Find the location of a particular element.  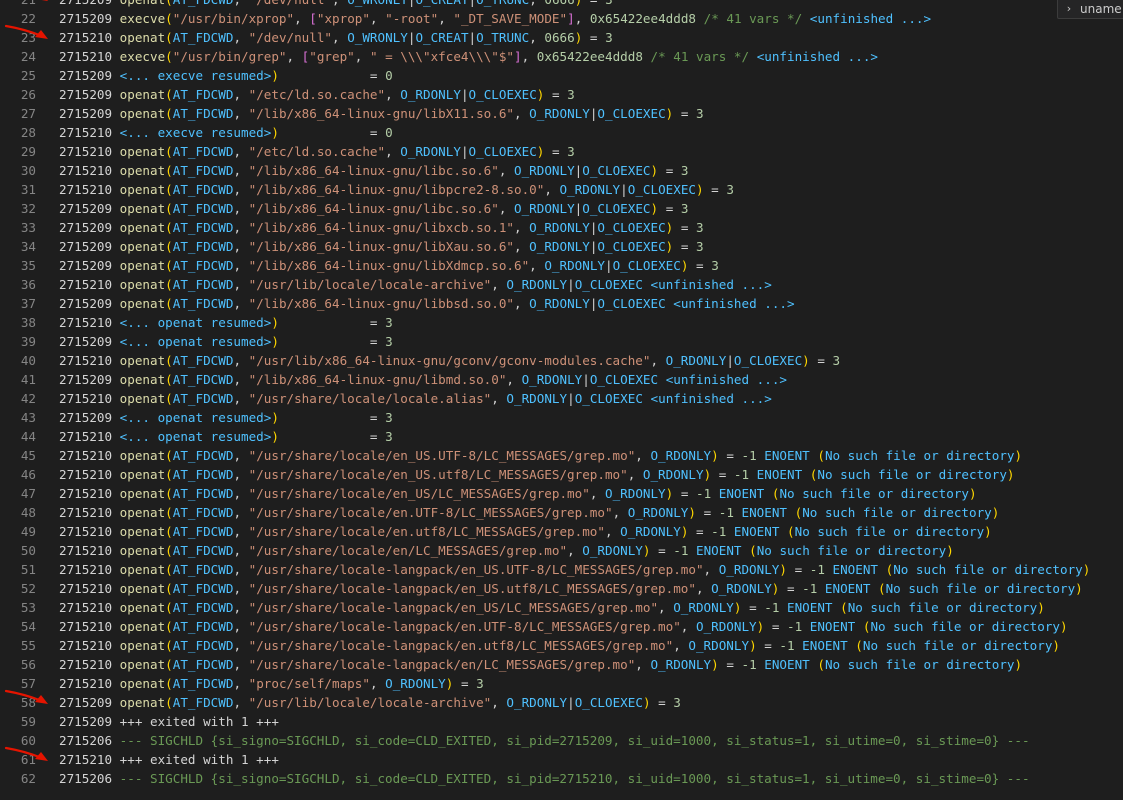

code-token: "/usr/bin/xprop" is located at coordinates (233, 18).